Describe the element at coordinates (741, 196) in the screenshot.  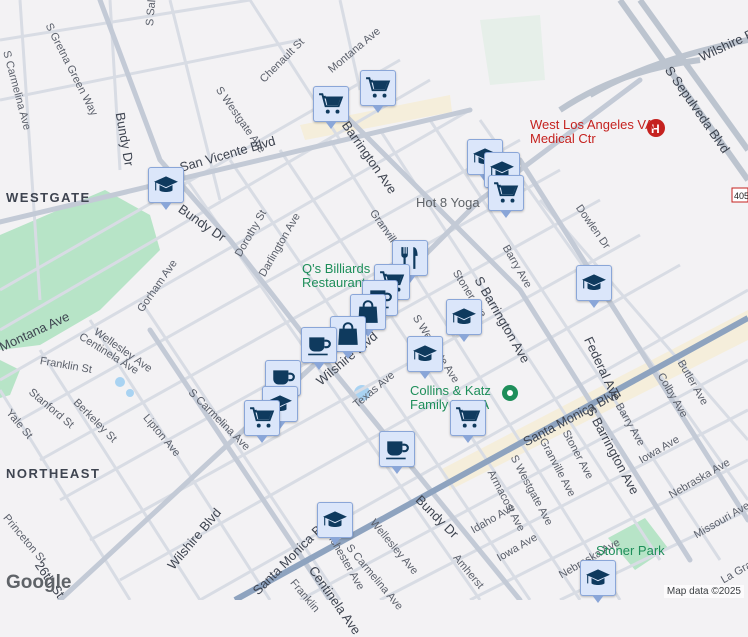
I see `highway-shield-label: 405` at that location.